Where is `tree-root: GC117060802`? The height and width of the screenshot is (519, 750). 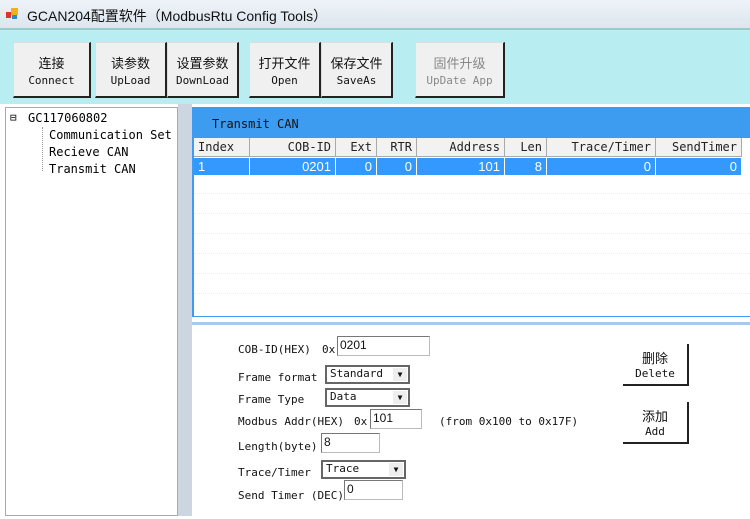
tree-root: GC117060802 is located at coordinates (67, 118).